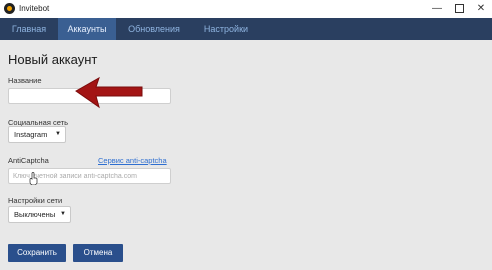 This screenshot has width=492, height=270. What do you see at coordinates (37, 253) in the screenshot?
I see `save-button: Сохранить` at bounding box center [37, 253].